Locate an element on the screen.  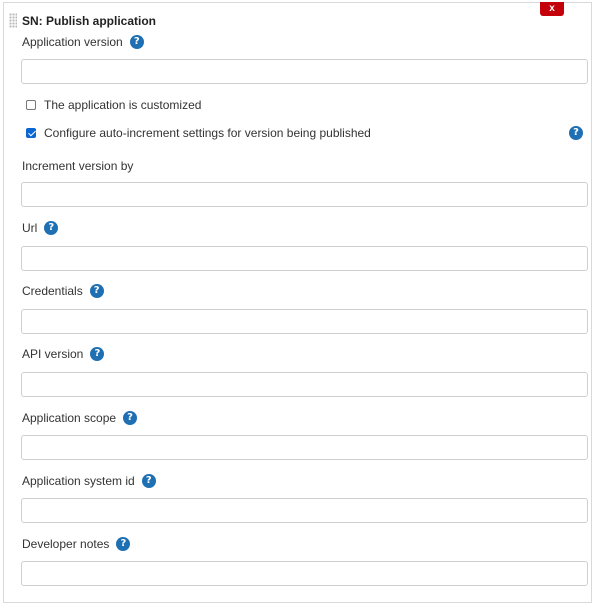
app-scope-label: Application scope is located at coordinates (69, 418).